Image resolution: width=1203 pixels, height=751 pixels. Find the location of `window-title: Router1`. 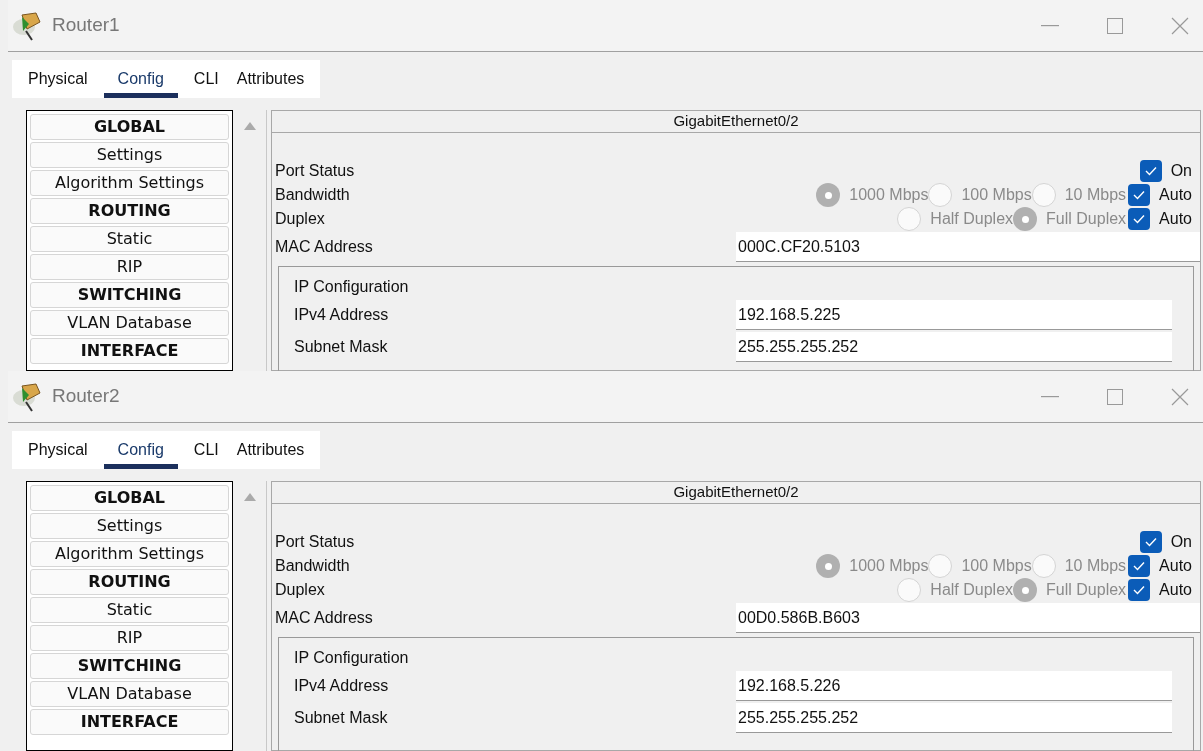

window-title: Router1 is located at coordinates (86, 25).